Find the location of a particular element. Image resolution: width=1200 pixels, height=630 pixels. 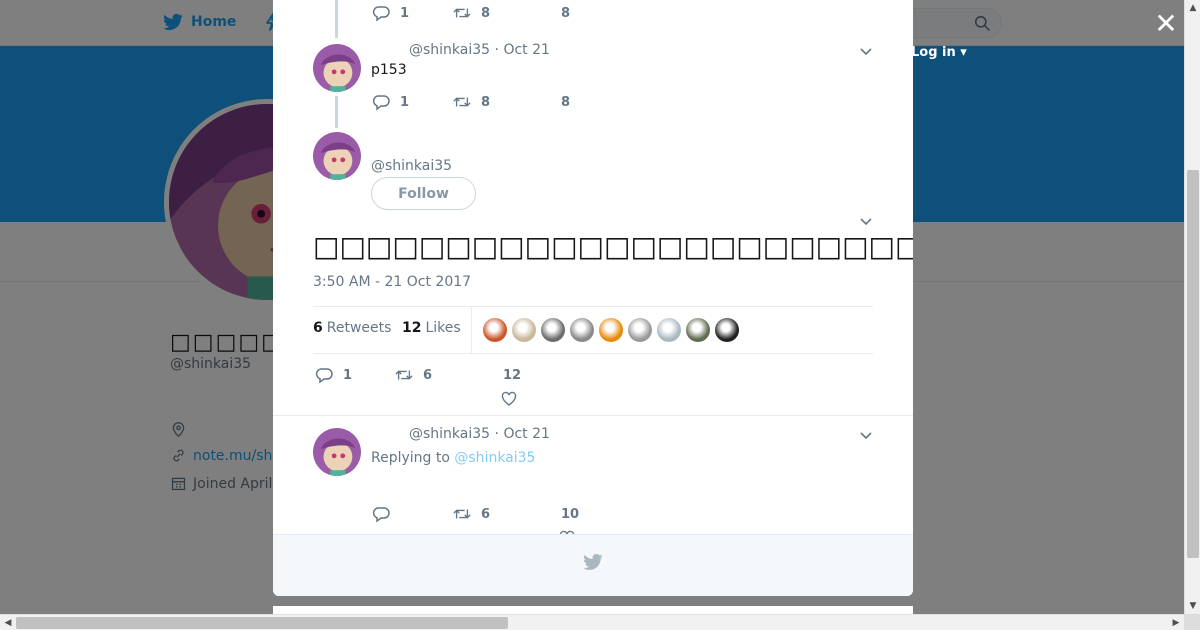

scrollbar-corner is located at coordinates (1192, 622).